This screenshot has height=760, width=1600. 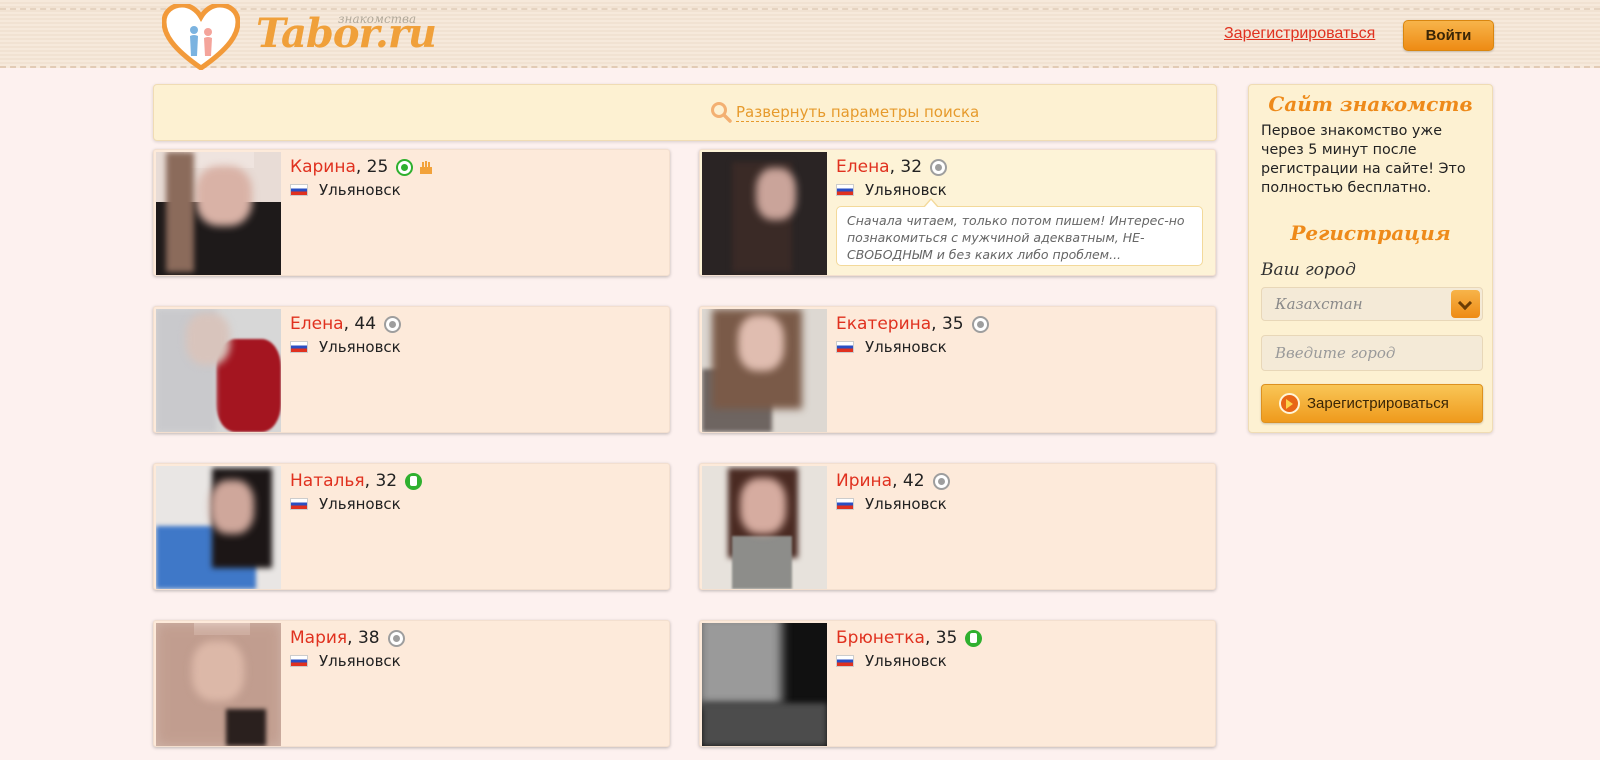 What do you see at coordinates (685, 112) in the screenshot?
I see `search-panel: Развернуть параметры поиска` at bounding box center [685, 112].